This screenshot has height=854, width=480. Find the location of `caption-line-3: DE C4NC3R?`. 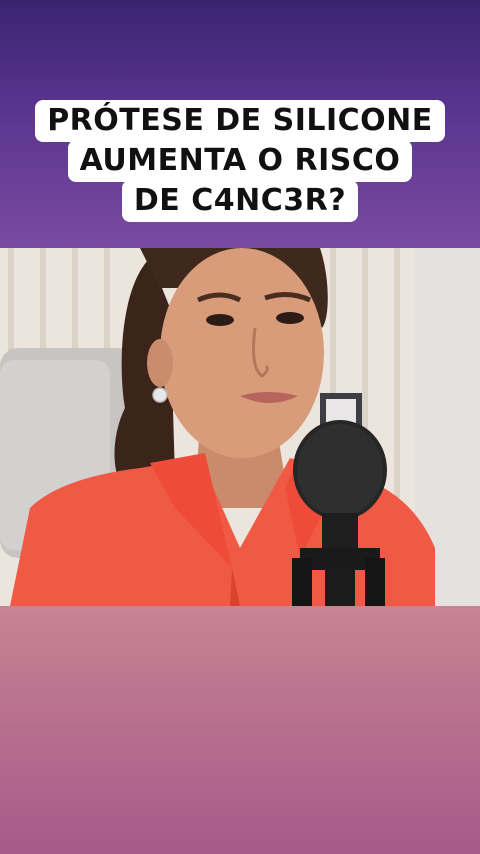

caption-line-3: DE C4NC3R? is located at coordinates (240, 201).